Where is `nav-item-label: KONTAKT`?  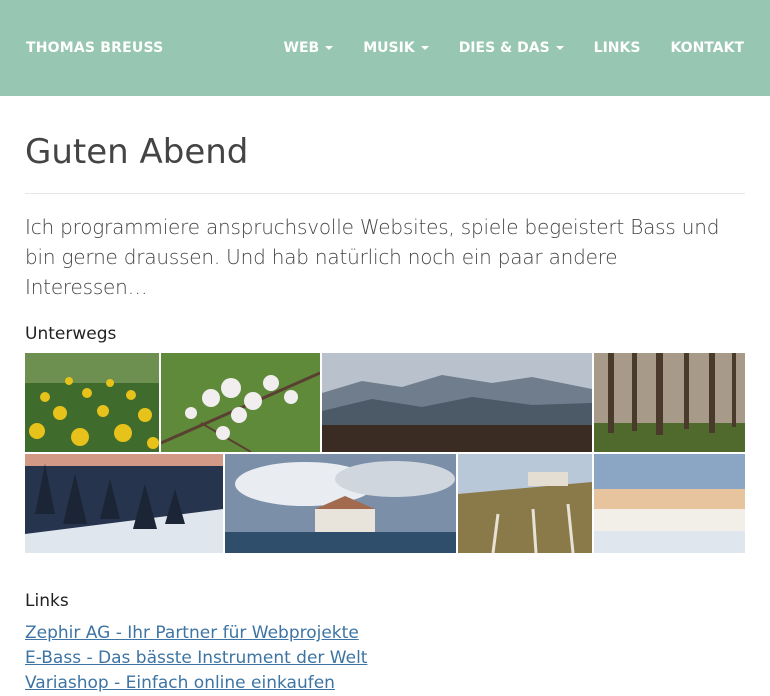
nav-item-label: KONTAKT is located at coordinates (707, 48).